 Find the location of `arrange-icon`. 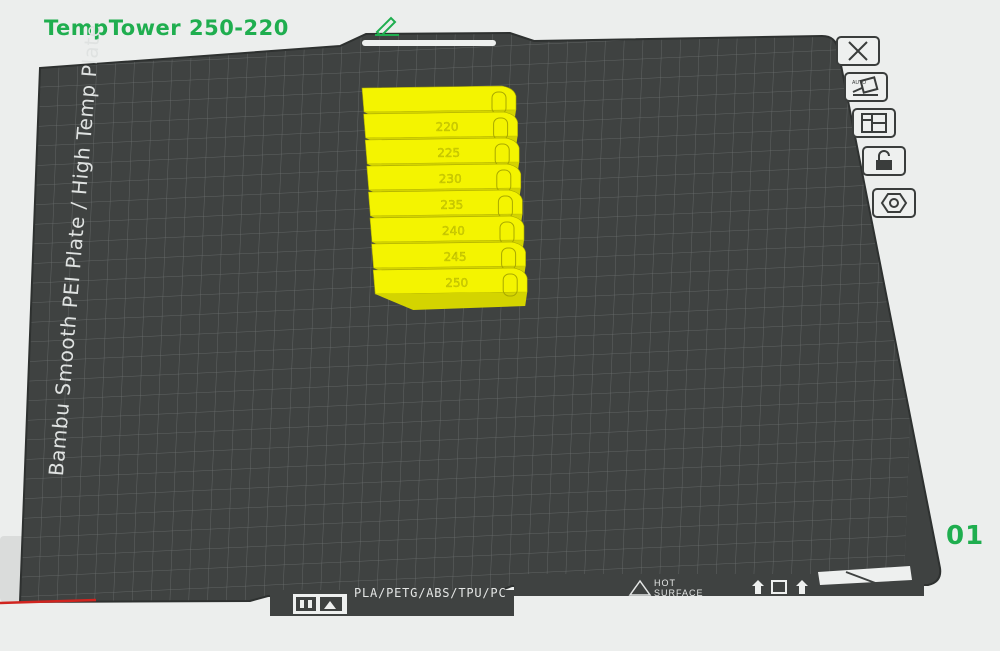

arrange-icon is located at coordinates (874, 123).